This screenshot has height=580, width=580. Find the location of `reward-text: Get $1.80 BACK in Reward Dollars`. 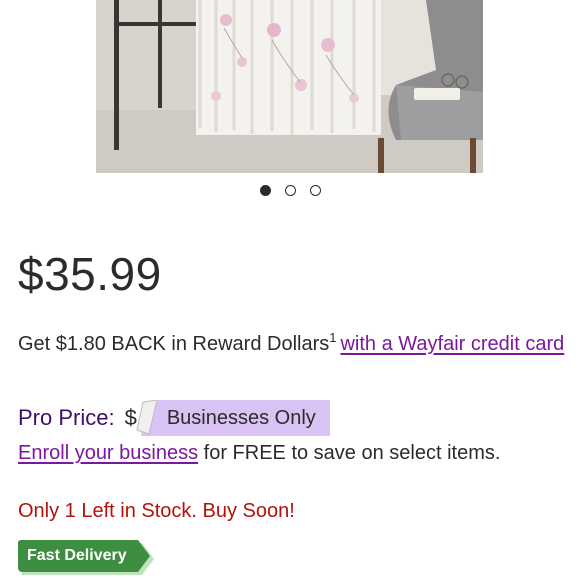

reward-text: Get $1.80 BACK in Reward Dollars is located at coordinates (174, 344).